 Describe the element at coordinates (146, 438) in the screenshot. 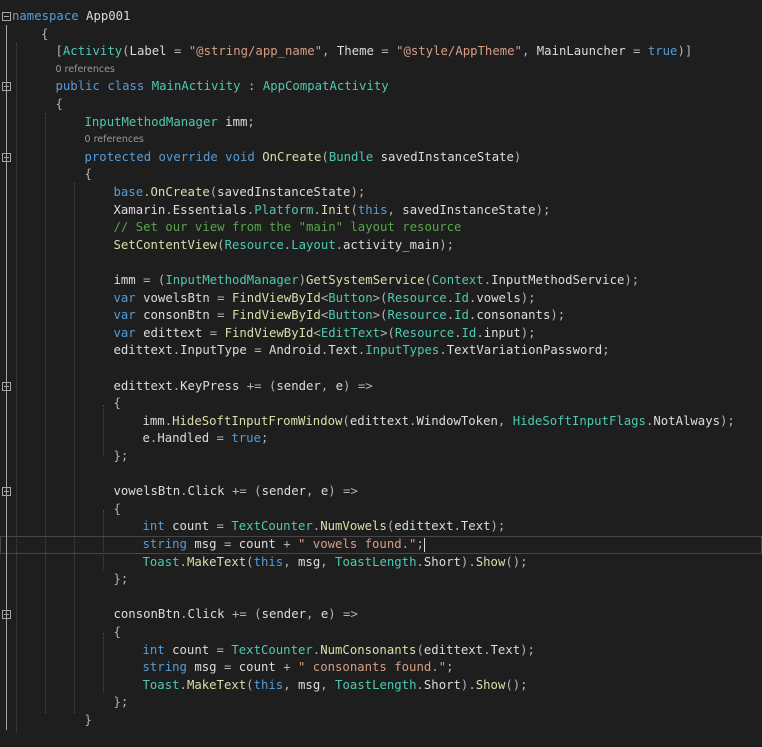

I see `code-token: e` at that location.